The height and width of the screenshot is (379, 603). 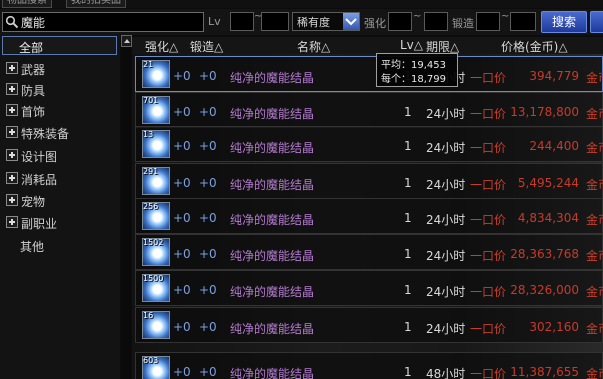 I want to click on sidebar-item-label: 特殊装备, so click(x=45, y=134).